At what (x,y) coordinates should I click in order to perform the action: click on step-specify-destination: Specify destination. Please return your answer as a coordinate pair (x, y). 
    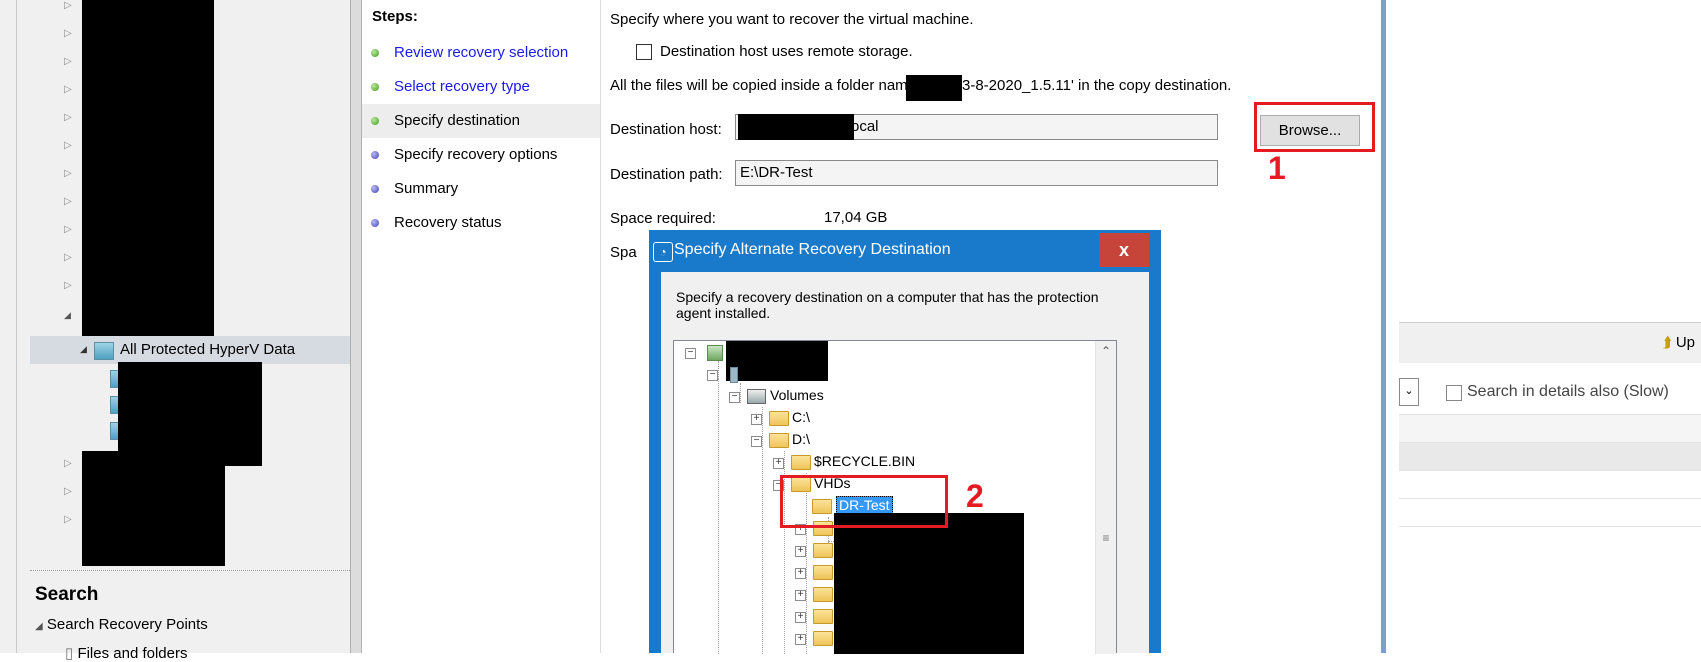
    Looking at the image, I should click on (481, 121).